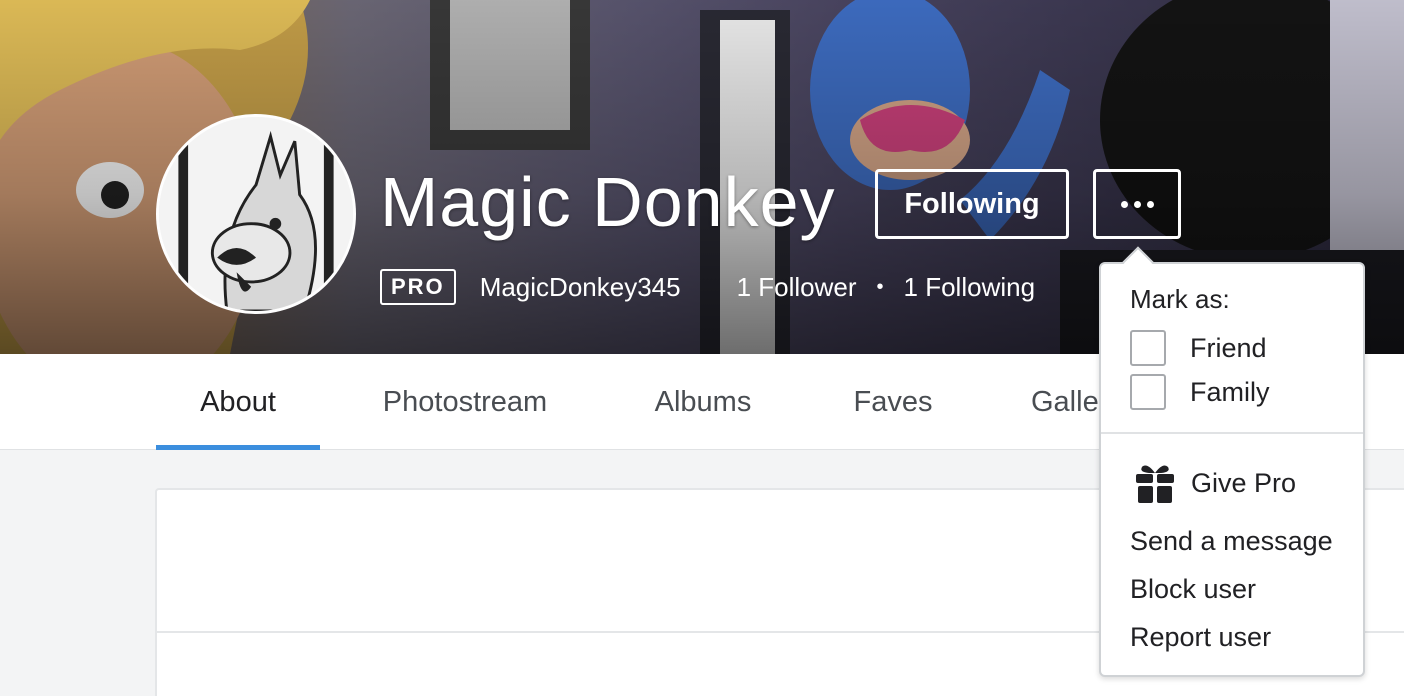 The width and height of the screenshot is (1404, 696). Describe the element at coordinates (970, 287) in the screenshot. I see `following-link: 1 Following` at that location.